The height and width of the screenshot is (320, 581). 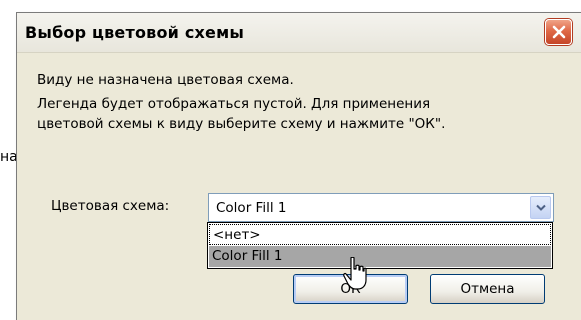 I want to click on dialog-title: Выбор цветовой схемы, so click(x=135, y=32).